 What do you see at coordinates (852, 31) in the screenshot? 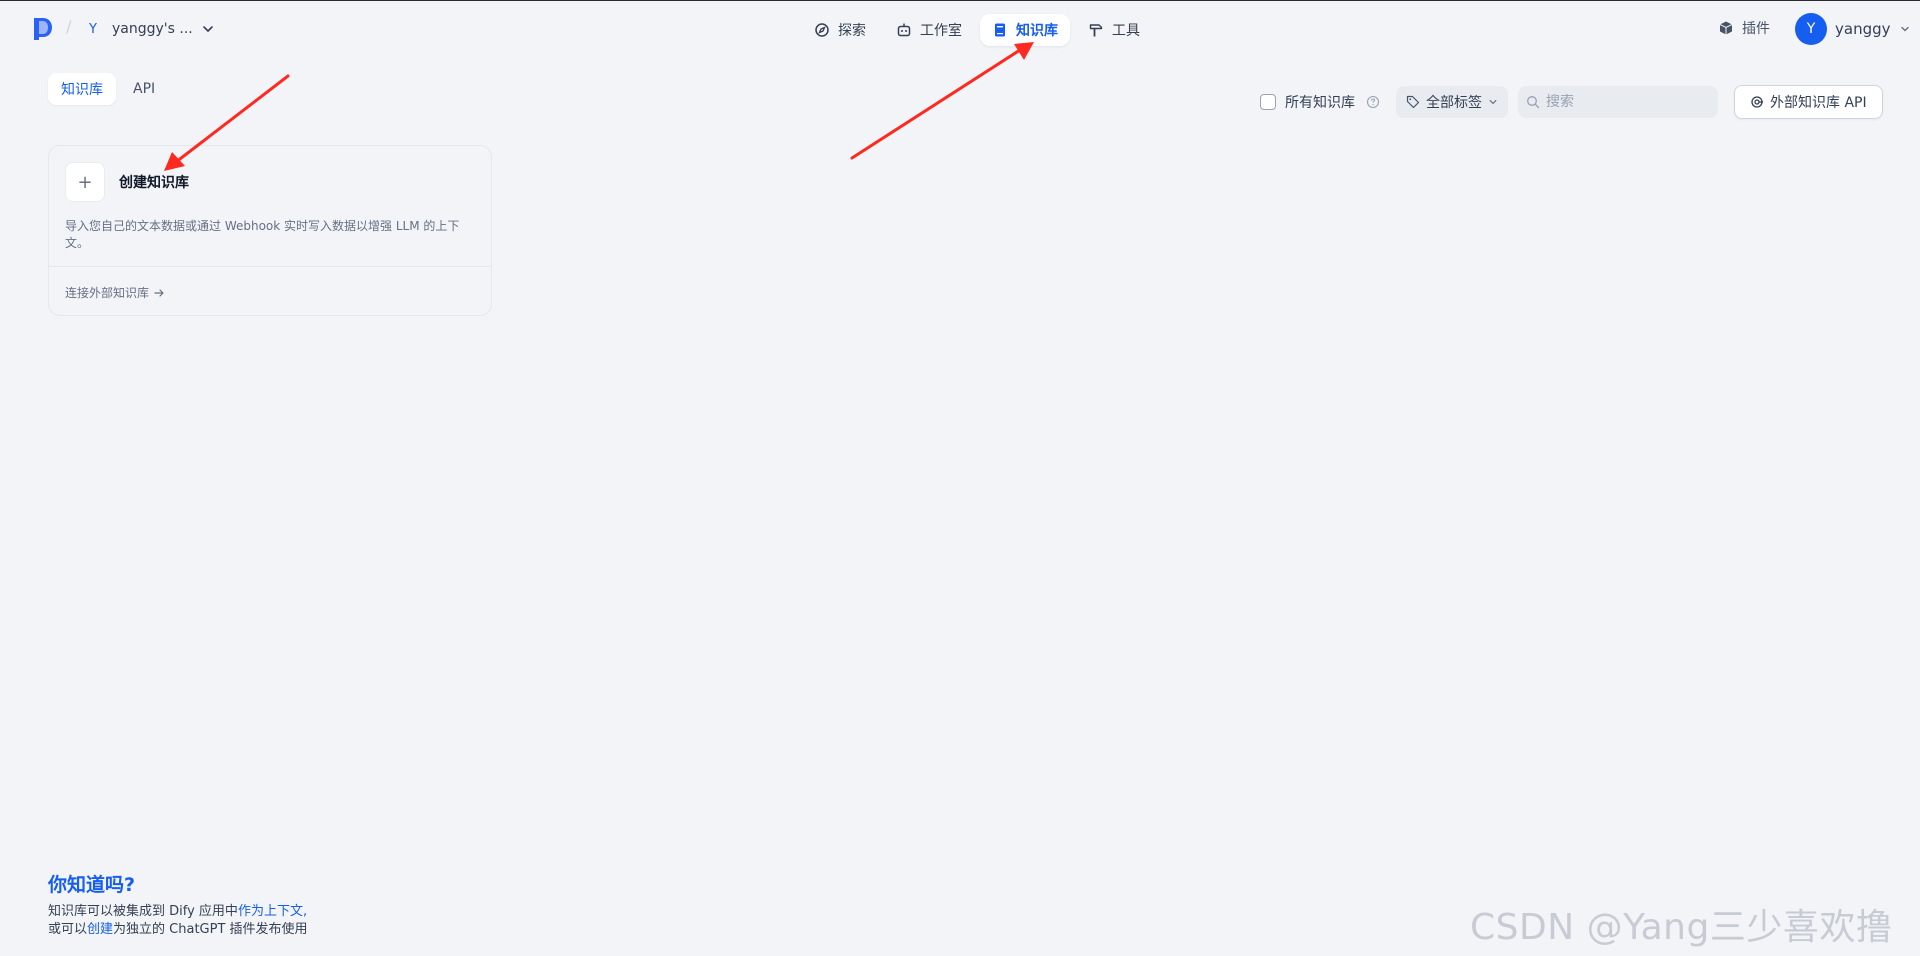
I see `nav-explore-label: 探索` at bounding box center [852, 31].